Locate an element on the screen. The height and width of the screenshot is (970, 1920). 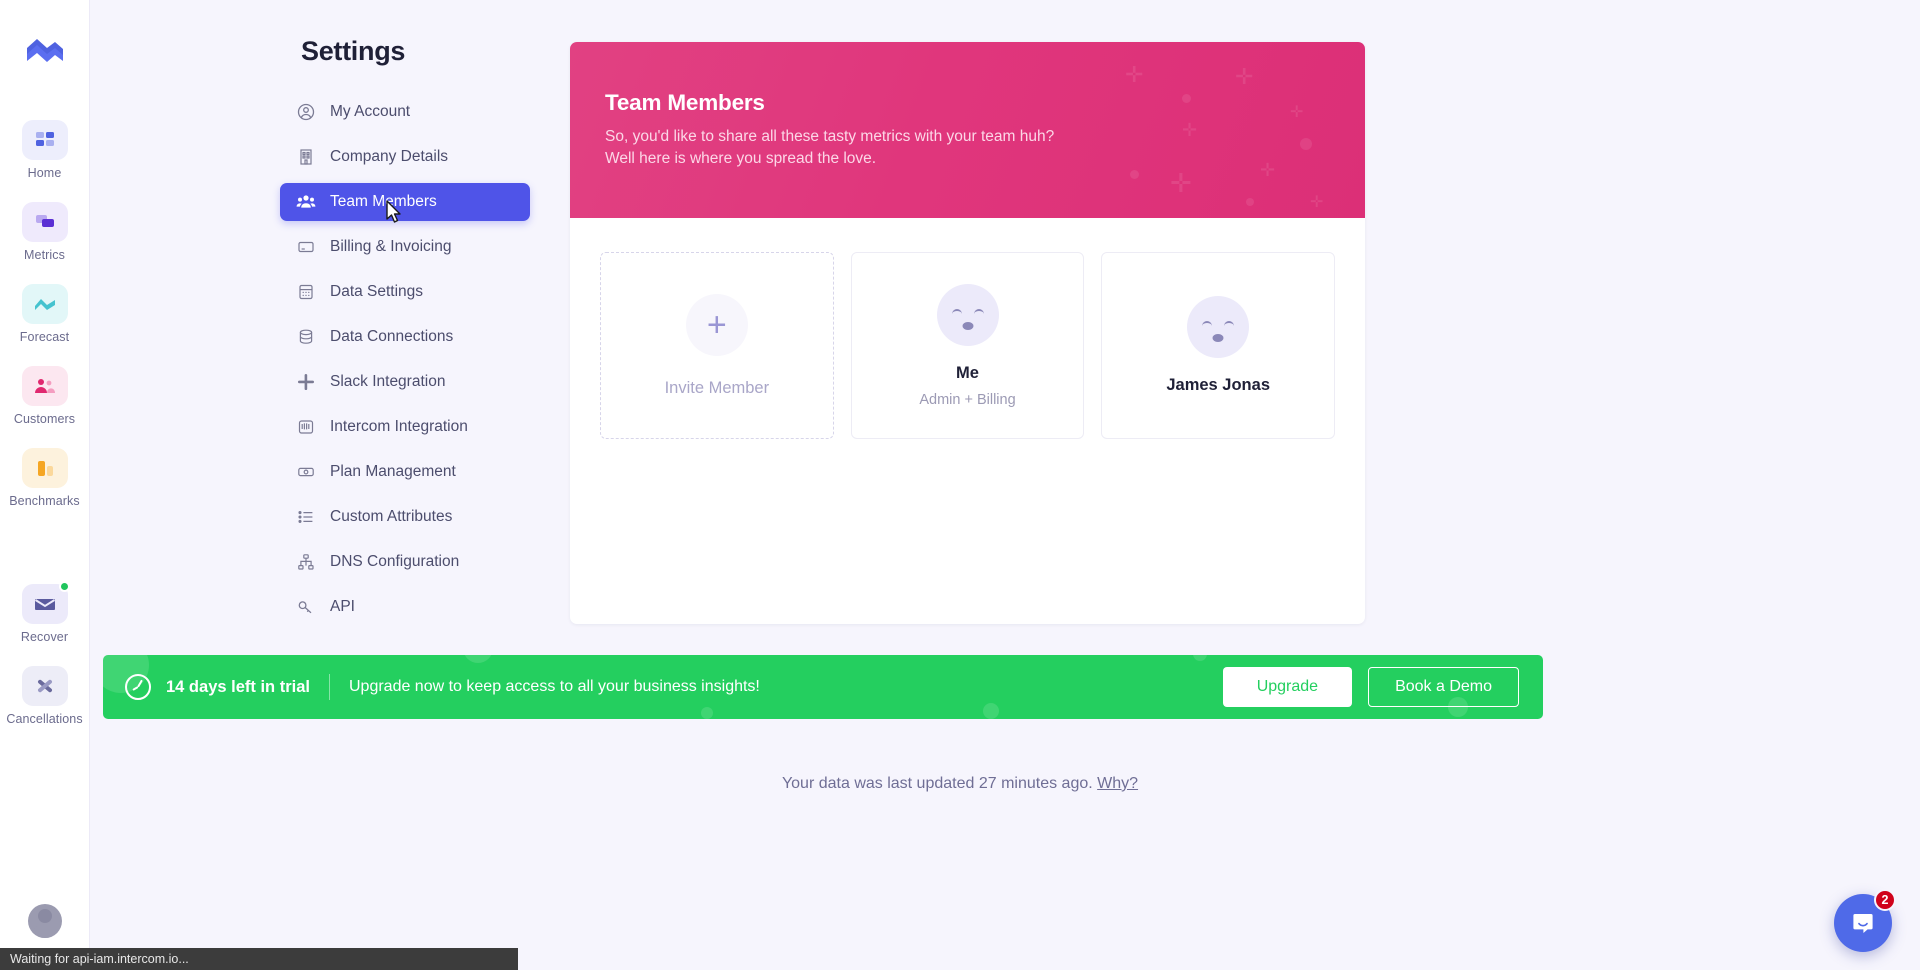
avatar is located at coordinates (44, 921).